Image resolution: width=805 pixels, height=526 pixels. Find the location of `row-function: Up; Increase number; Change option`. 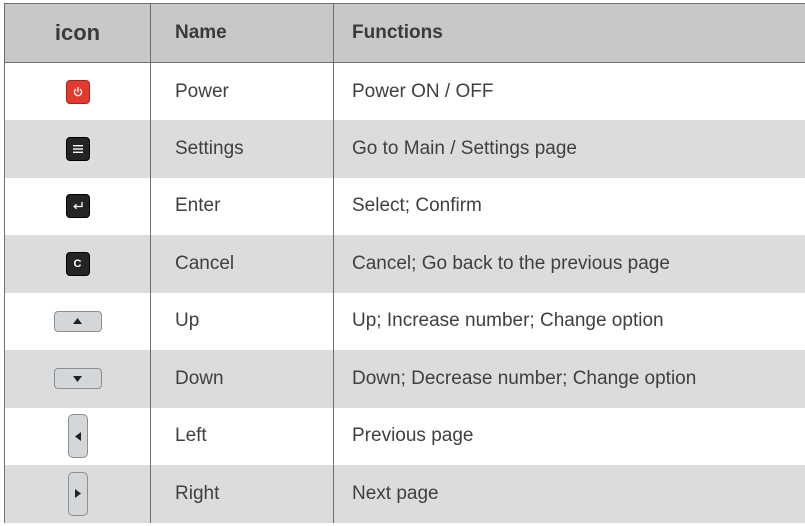

row-function: Up; Increase number; Change option is located at coordinates (569, 321).